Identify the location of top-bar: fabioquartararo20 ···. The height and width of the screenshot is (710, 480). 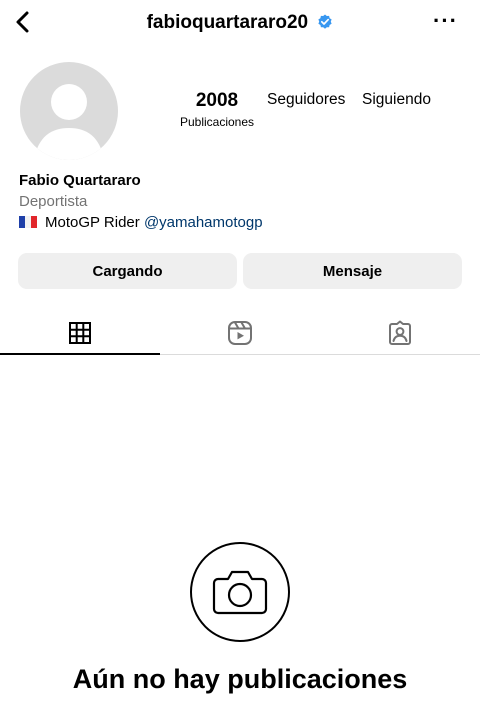
(240, 24).